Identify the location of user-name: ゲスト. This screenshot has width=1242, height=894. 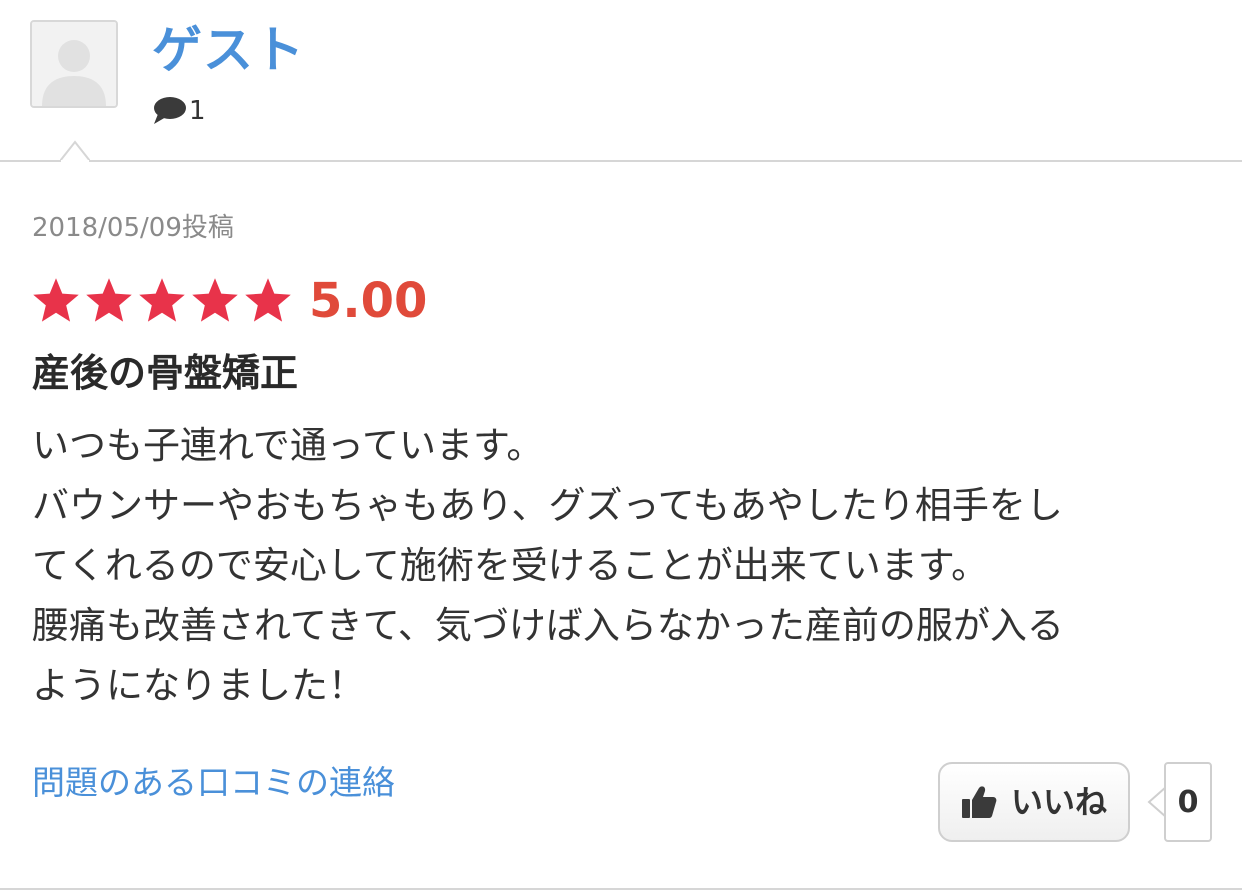
(228, 50).